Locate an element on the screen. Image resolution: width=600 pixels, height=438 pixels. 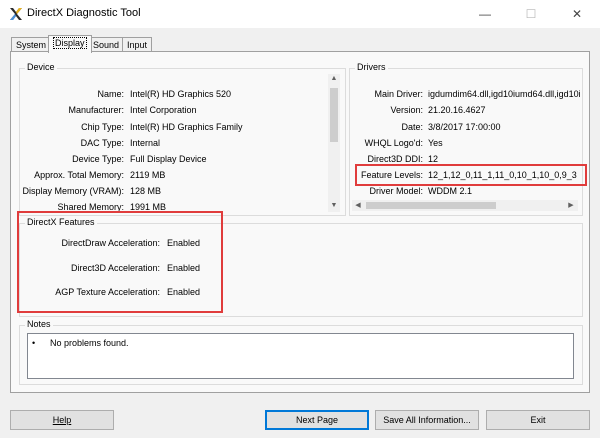
scroll-left-icon: ◀ is located at coordinates (358, 205).